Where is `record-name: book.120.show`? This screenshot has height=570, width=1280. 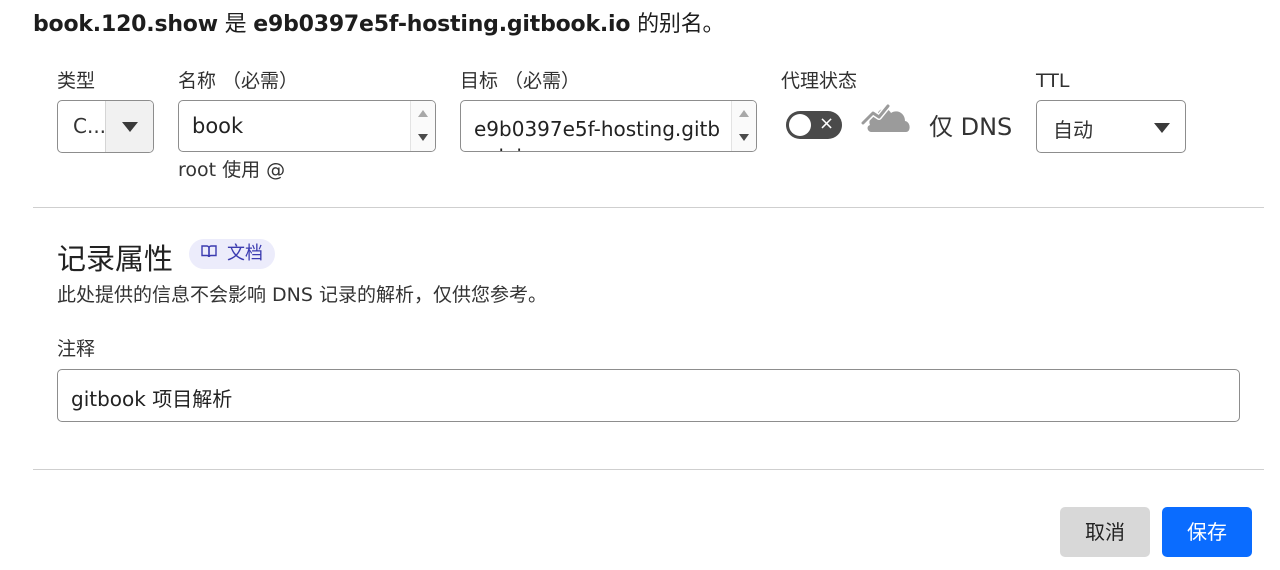
record-name: book.120.show is located at coordinates (125, 24).